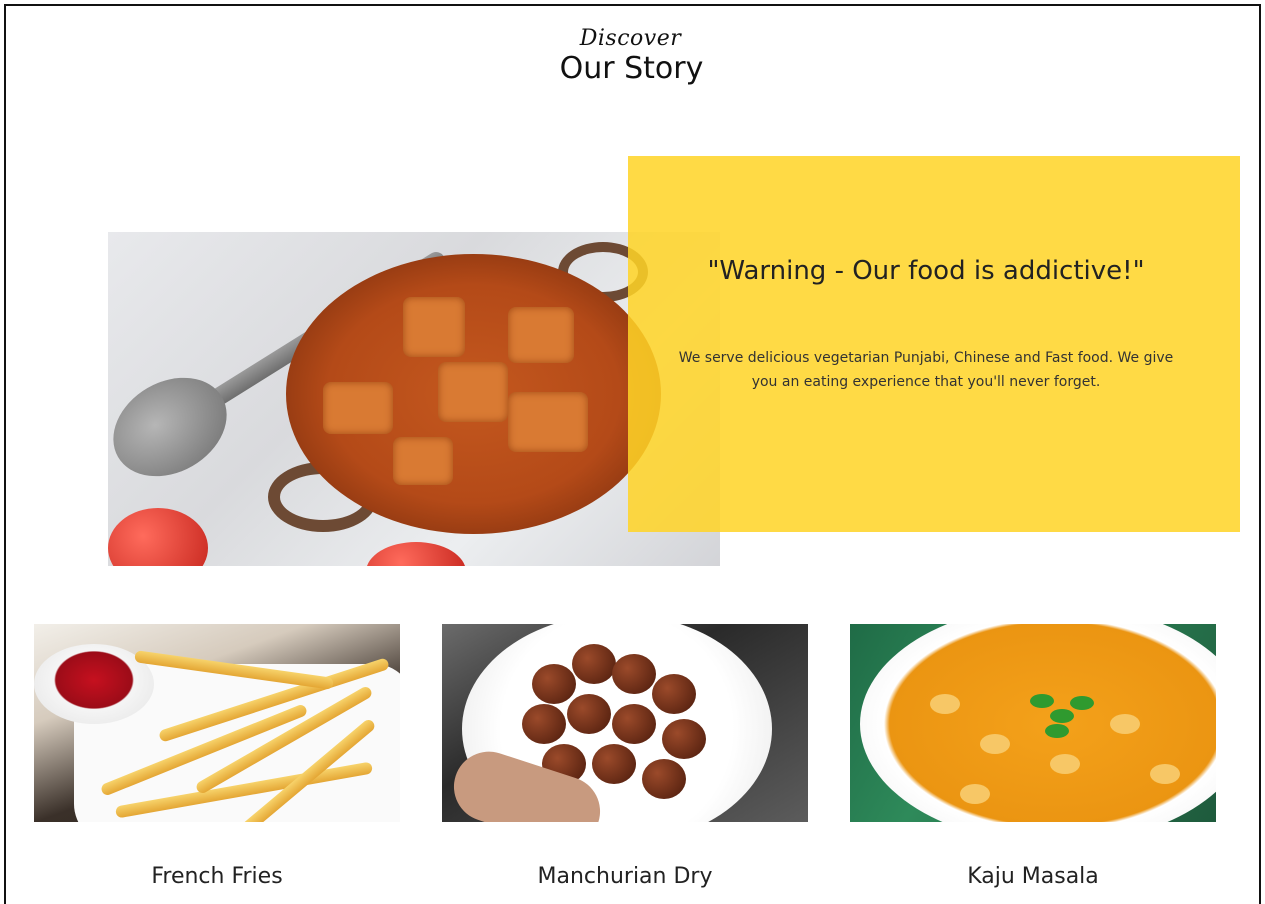 The image size is (1265, 904). What do you see at coordinates (1033, 723) in the screenshot?
I see `menu-item-image-kaju-masala` at bounding box center [1033, 723].